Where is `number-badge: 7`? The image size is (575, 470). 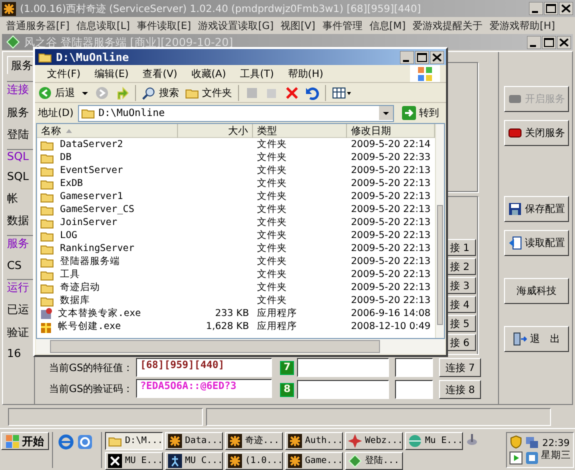 number-badge: 7 is located at coordinates (287, 367).